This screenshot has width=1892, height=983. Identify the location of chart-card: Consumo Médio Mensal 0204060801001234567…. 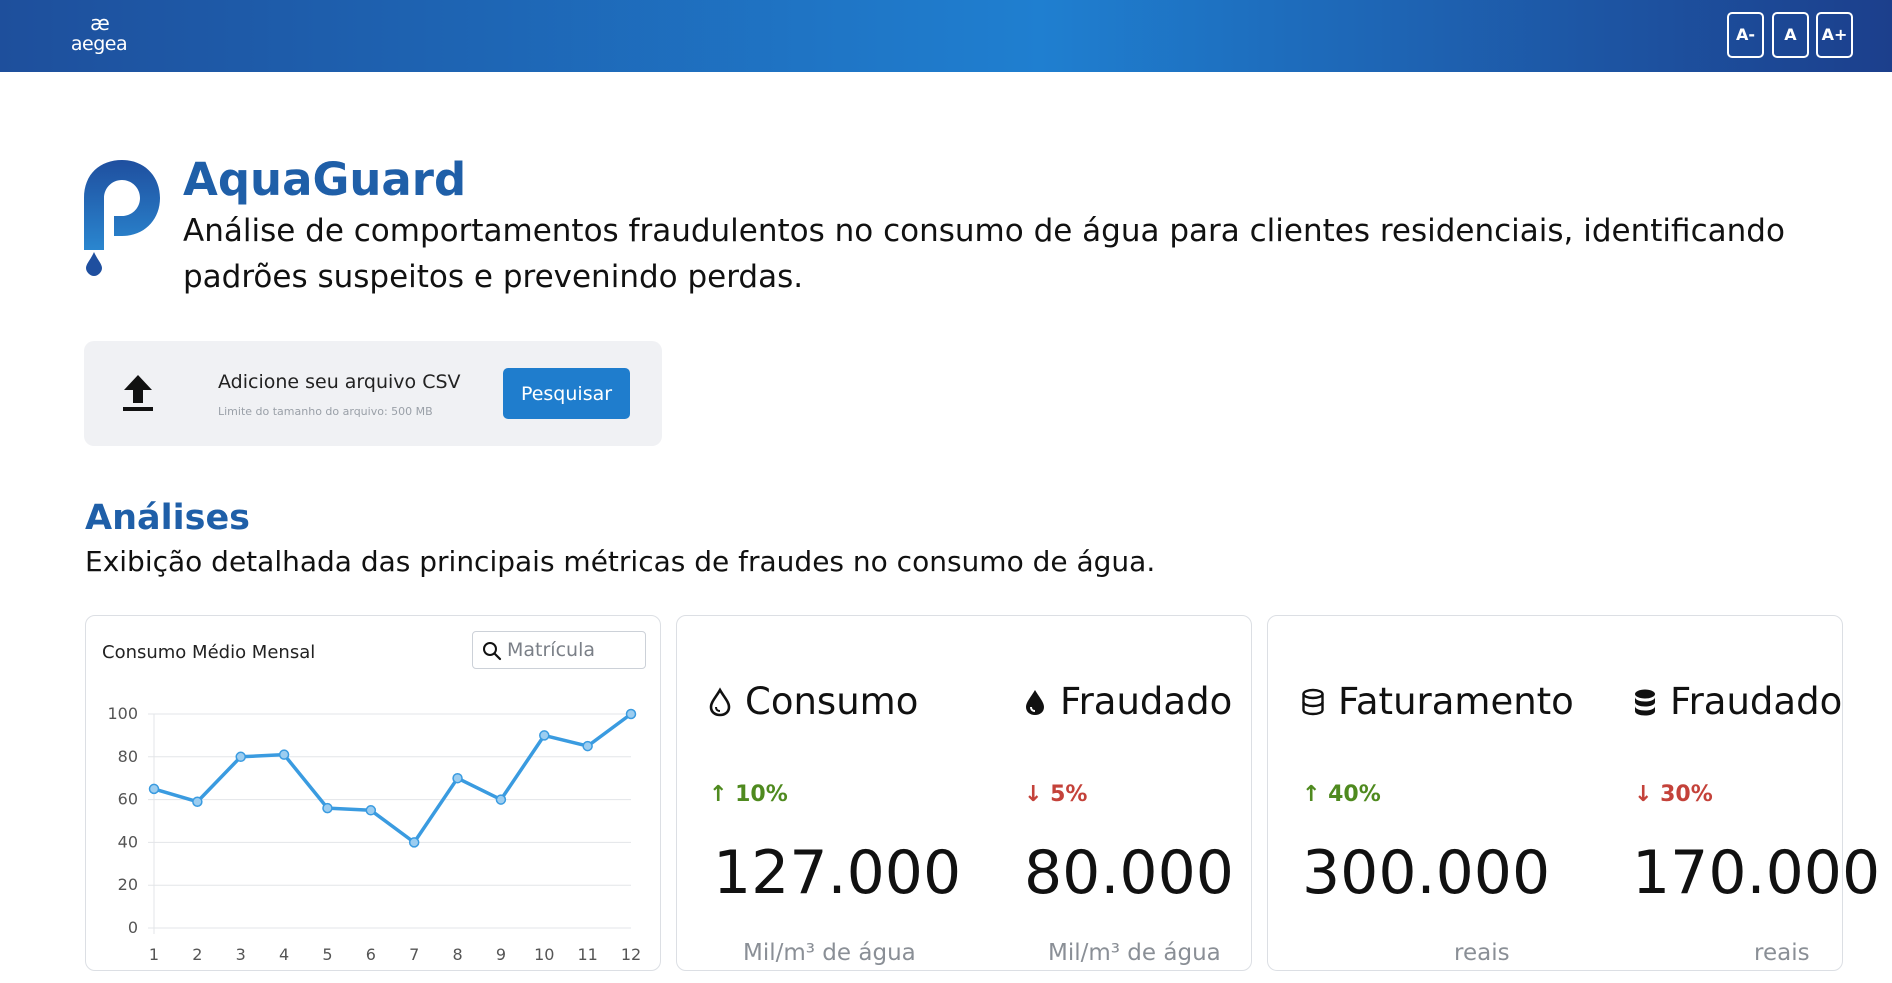
(373, 793).